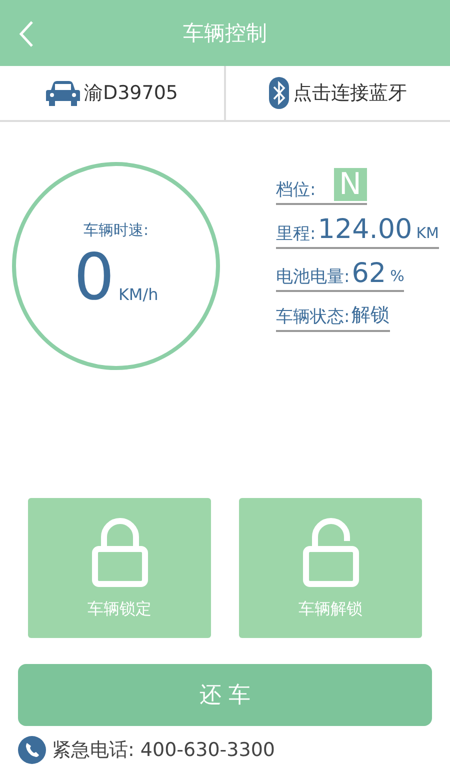 The width and height of the screenshot is (450, 775). I want to click on stat-label: 档位:, so click(296, 190).